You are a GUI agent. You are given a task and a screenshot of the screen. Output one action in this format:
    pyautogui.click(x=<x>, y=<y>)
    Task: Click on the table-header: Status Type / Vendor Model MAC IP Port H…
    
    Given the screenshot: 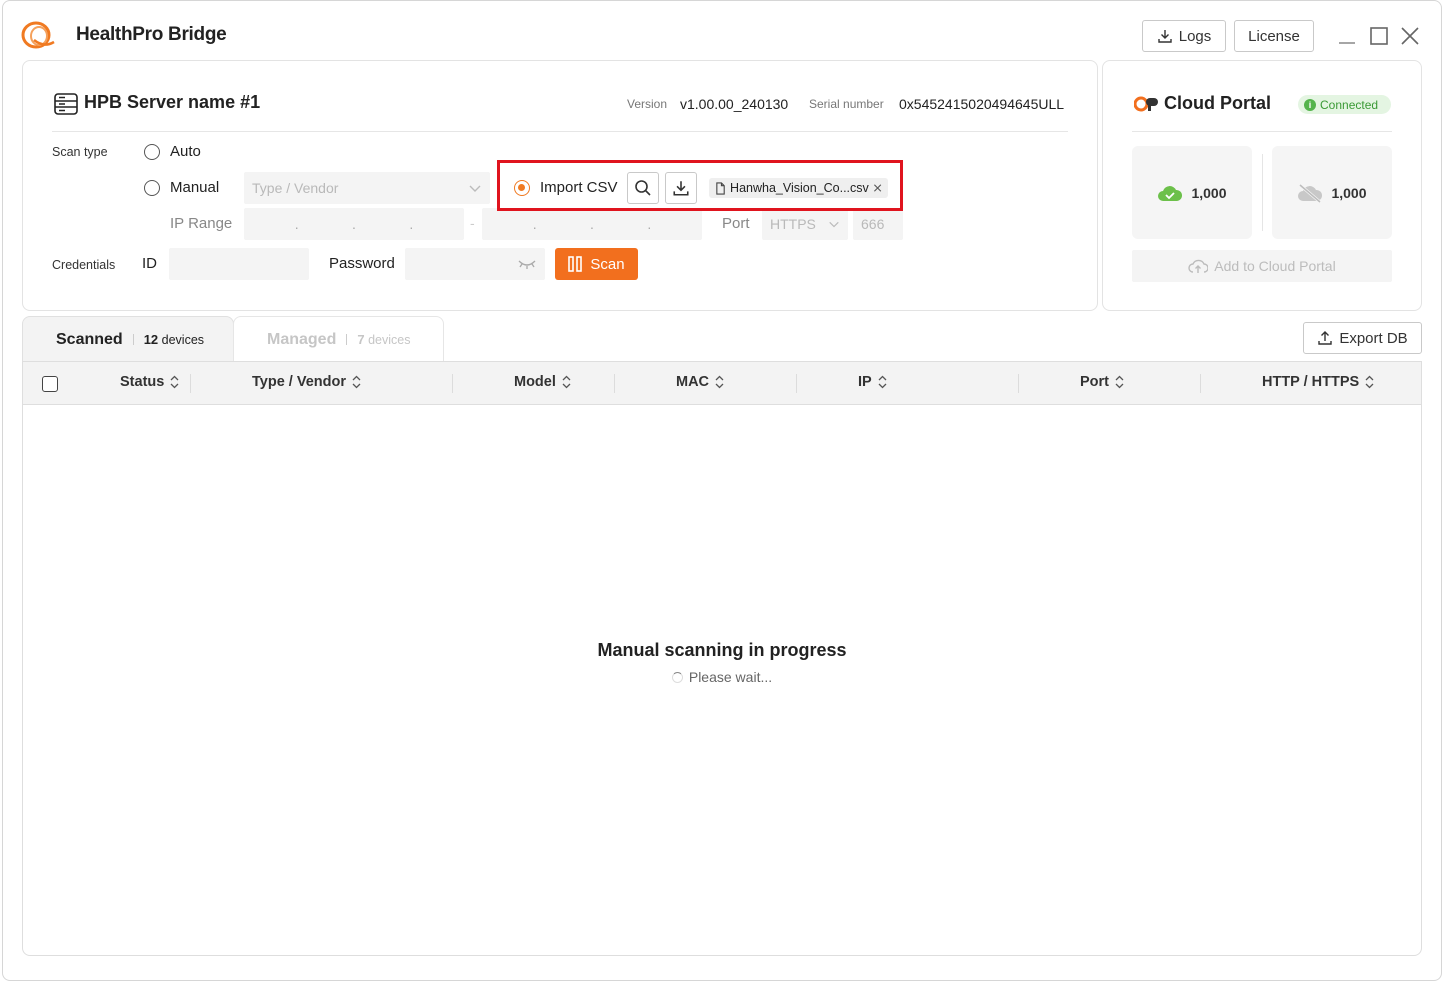 What is the action you would take?
    pyautogui.click(x=722, y=383)
    